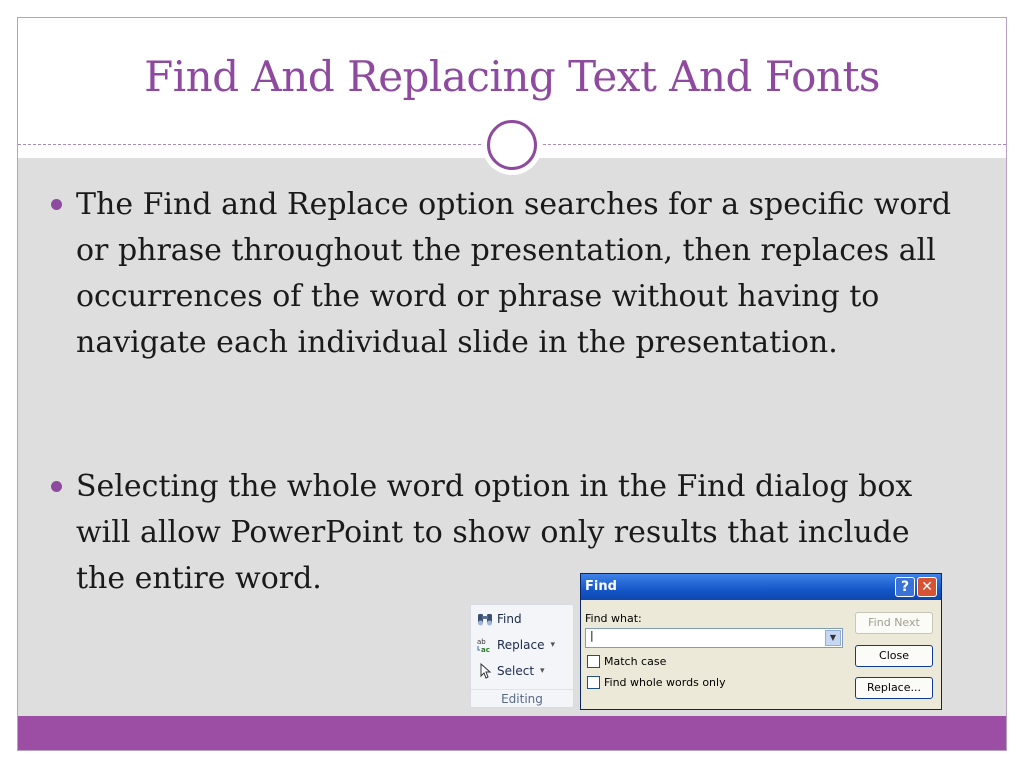 This screenshot has height=768, width=1024. I want to click on whole-words-option: Find whole words only, so click(656, 682).